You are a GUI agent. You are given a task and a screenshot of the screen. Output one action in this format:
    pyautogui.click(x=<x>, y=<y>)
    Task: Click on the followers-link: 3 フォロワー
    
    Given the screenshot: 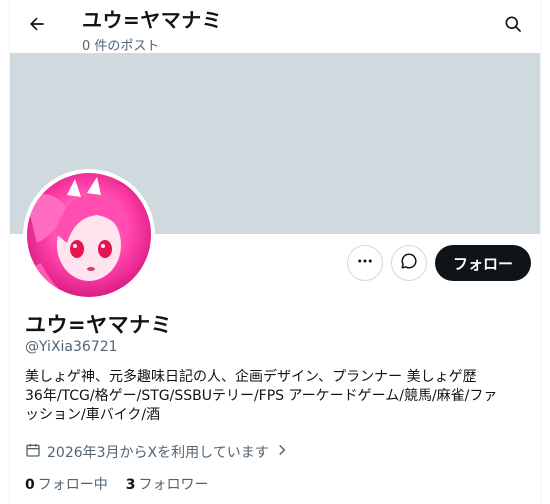 What is the action you would take?
    pyautogui.click(x=167, y=484)
    